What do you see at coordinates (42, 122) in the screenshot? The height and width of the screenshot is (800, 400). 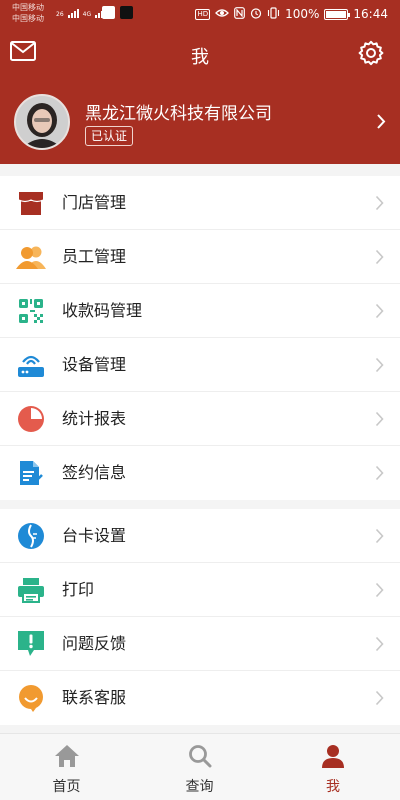 I see `avatar` at bounding box center [42, 122].